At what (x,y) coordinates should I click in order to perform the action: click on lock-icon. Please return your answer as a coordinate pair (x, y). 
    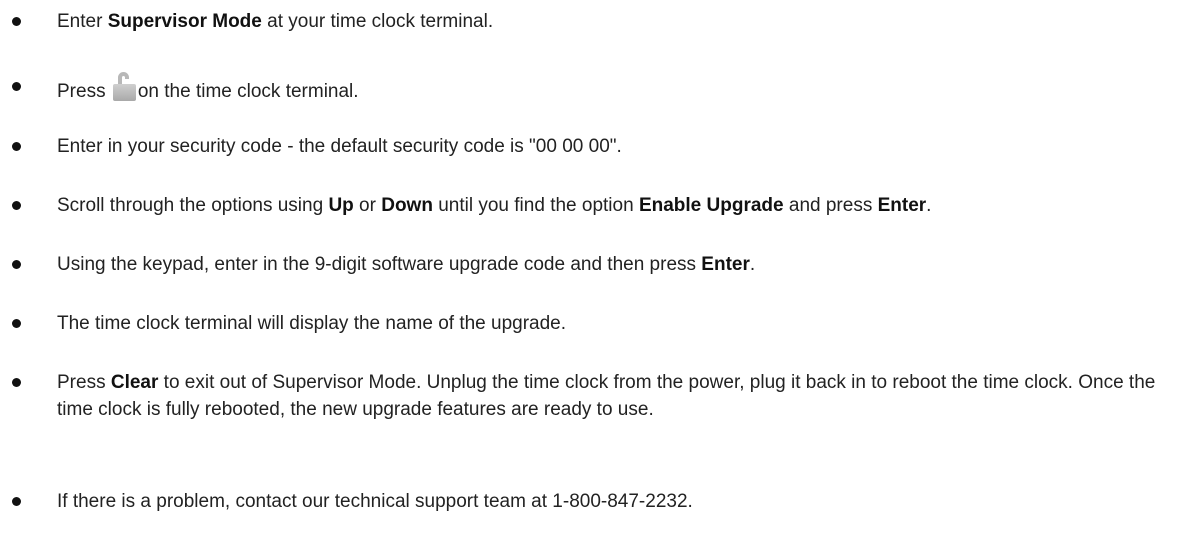
    Looking at the image, I should click on (124, 86).